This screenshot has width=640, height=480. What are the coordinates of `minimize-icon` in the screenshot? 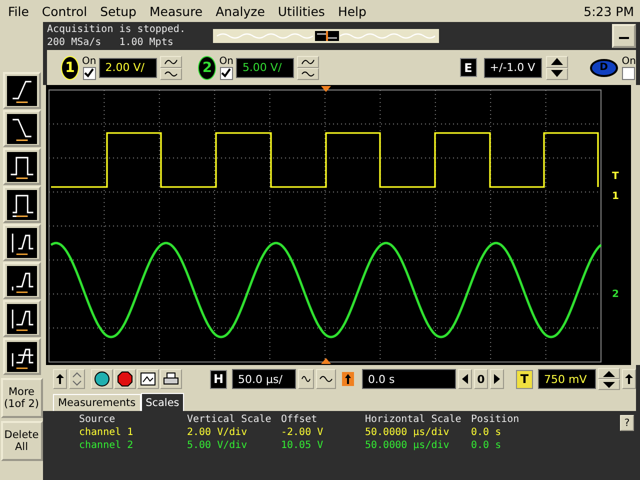 It's located at (624, 38).